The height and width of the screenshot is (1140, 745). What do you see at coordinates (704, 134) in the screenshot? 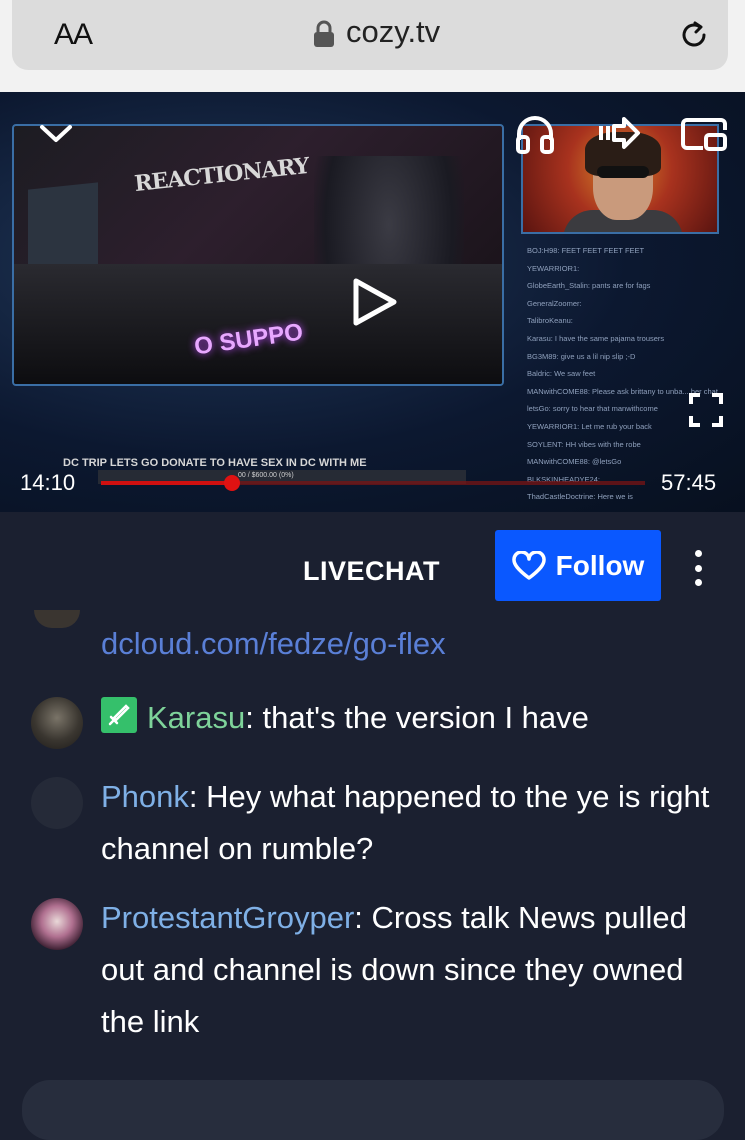
I see `pip-icon` at bounding box center [704, 134].